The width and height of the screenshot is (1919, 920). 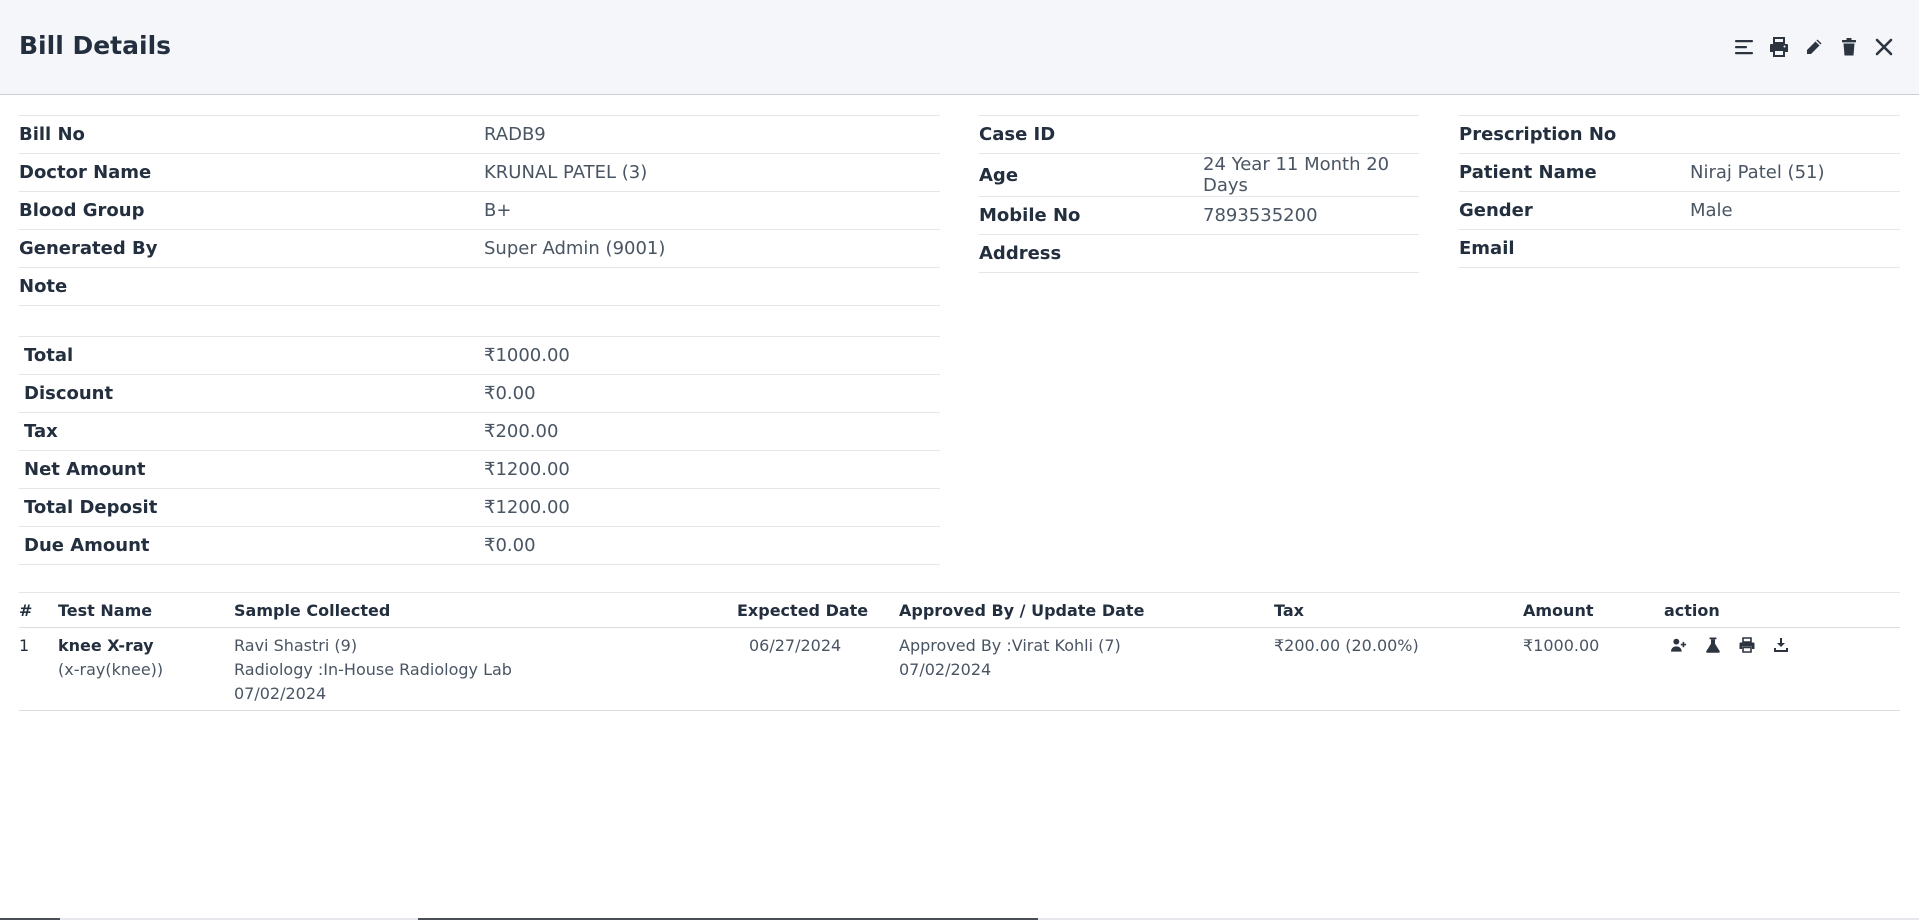 What do you see at coordinates (1020, 253) in the screenshot?
I see `label-address: Address` at bounding box center [1020, 253].